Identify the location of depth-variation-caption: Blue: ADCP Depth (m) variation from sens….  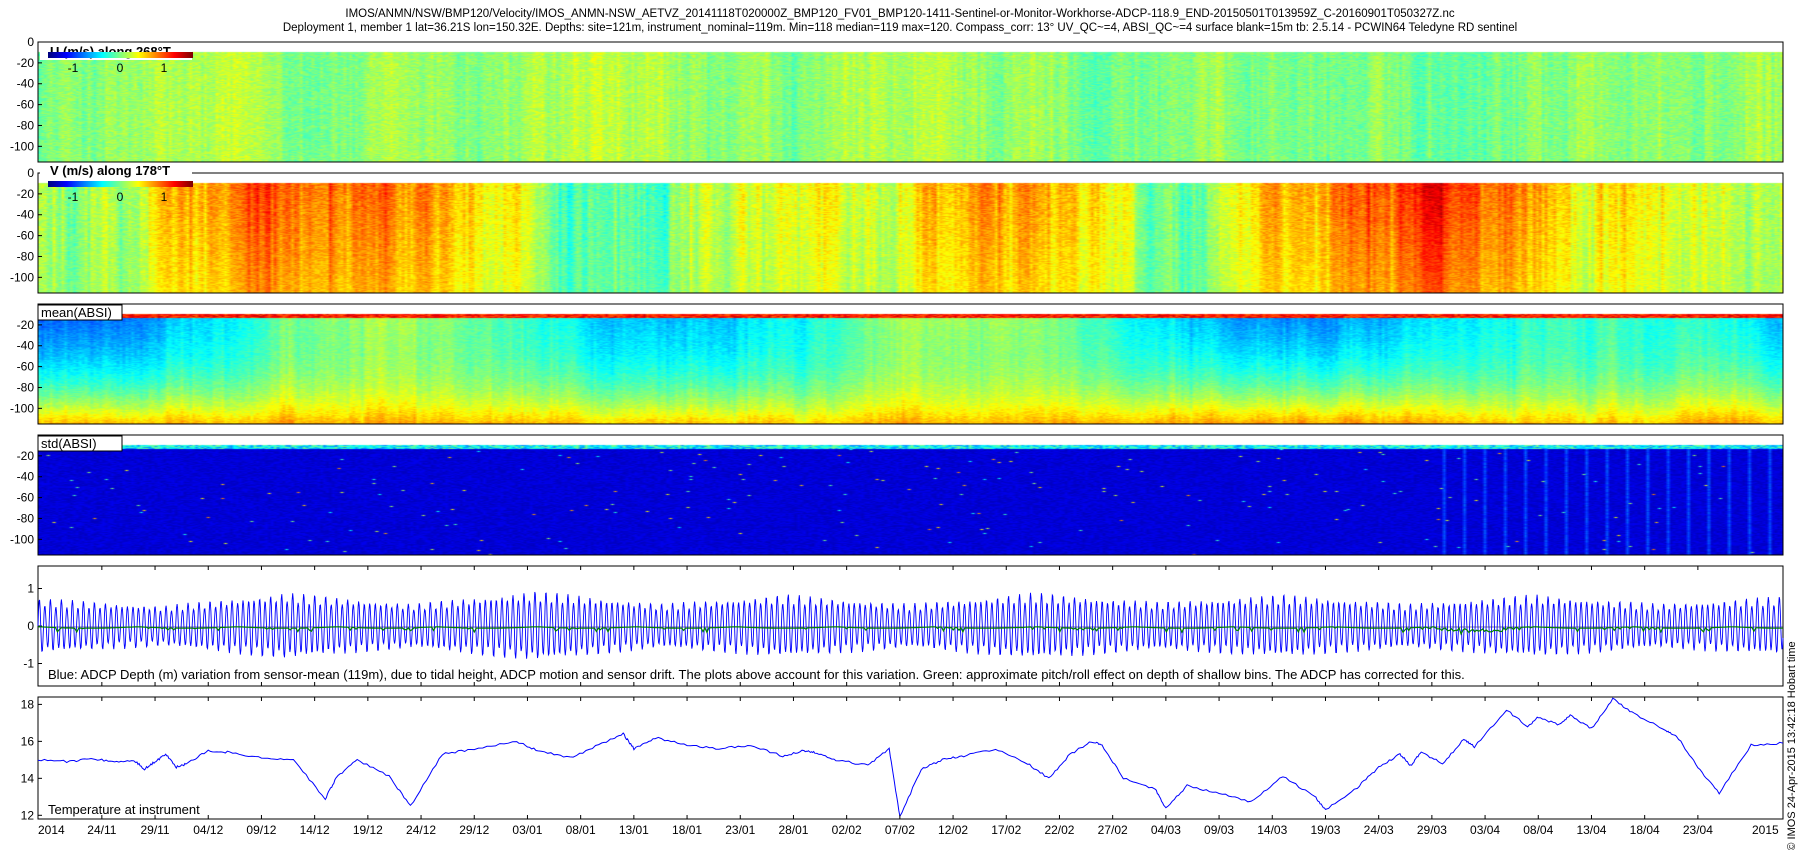
(756, 674).